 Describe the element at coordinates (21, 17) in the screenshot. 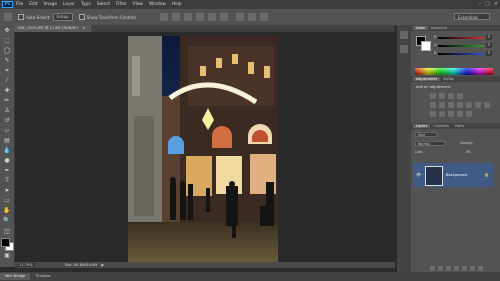

I see `auto-select-checkbox` at that location.